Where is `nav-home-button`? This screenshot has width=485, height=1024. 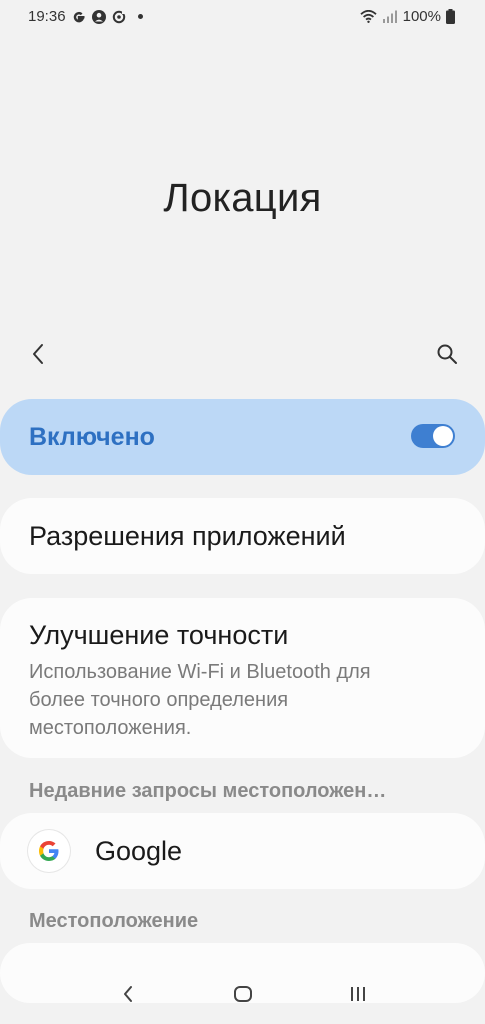 nav-home-button is located at coordinates (243, 996).